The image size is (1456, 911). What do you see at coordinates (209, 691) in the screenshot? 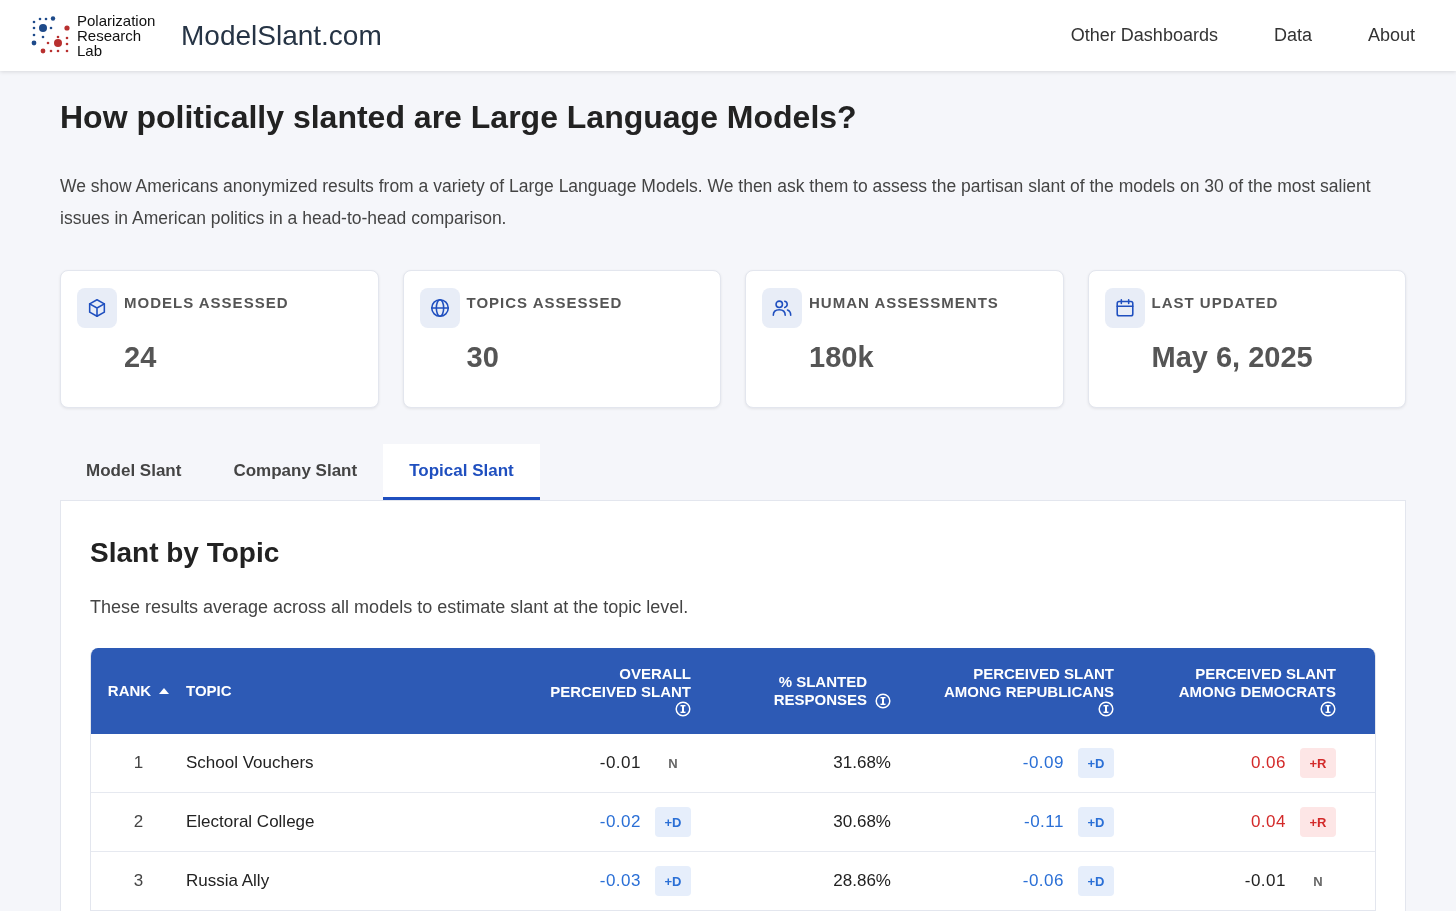
I see `column-header: TOPIC` at bounding box center [209, 691].